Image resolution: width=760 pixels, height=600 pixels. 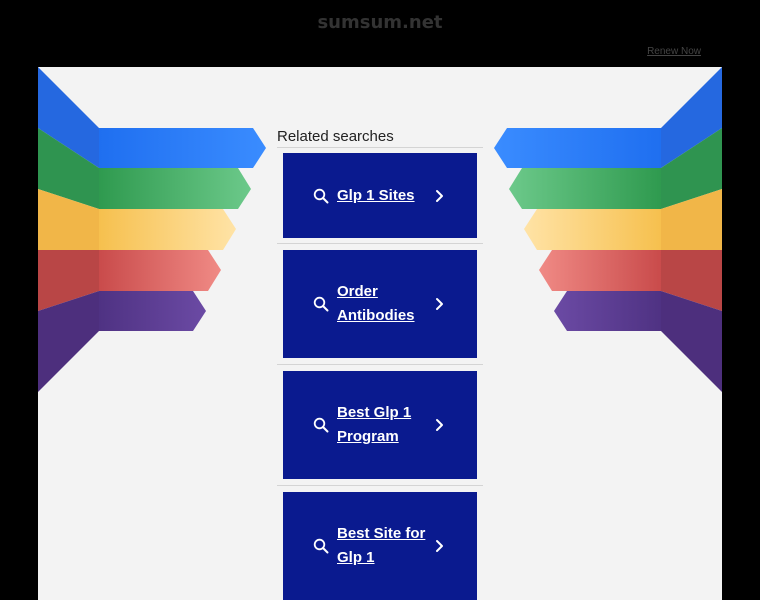 I want to click on site-domain-title: sumsum.net, so click(x=380, y=22).